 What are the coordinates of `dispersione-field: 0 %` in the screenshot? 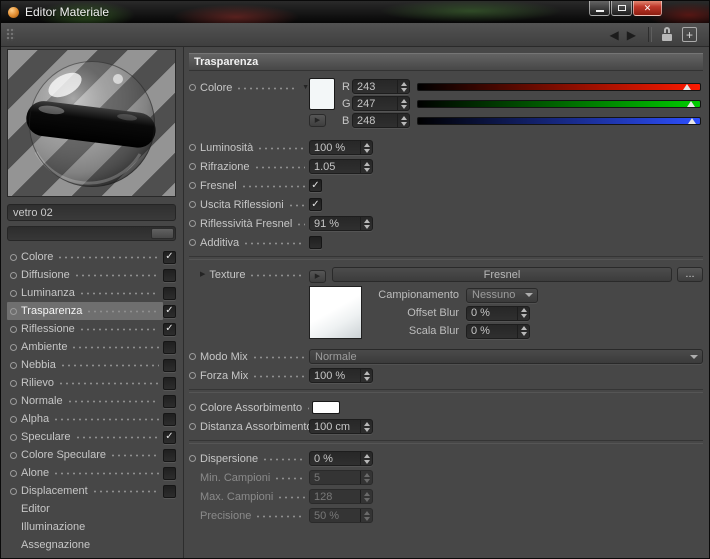 It's located at (341, 458).